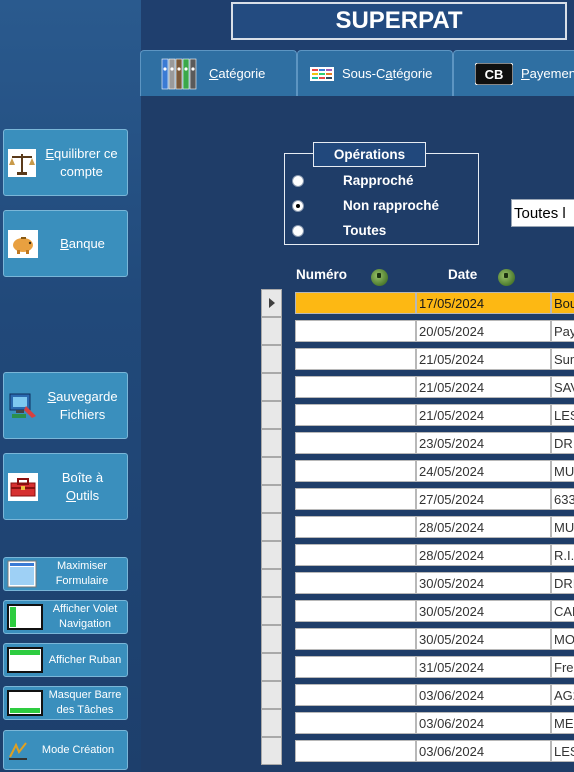 The image size is (574, 772). I want to click on table-row: 17/05/2024Bou, so click(417, 303).